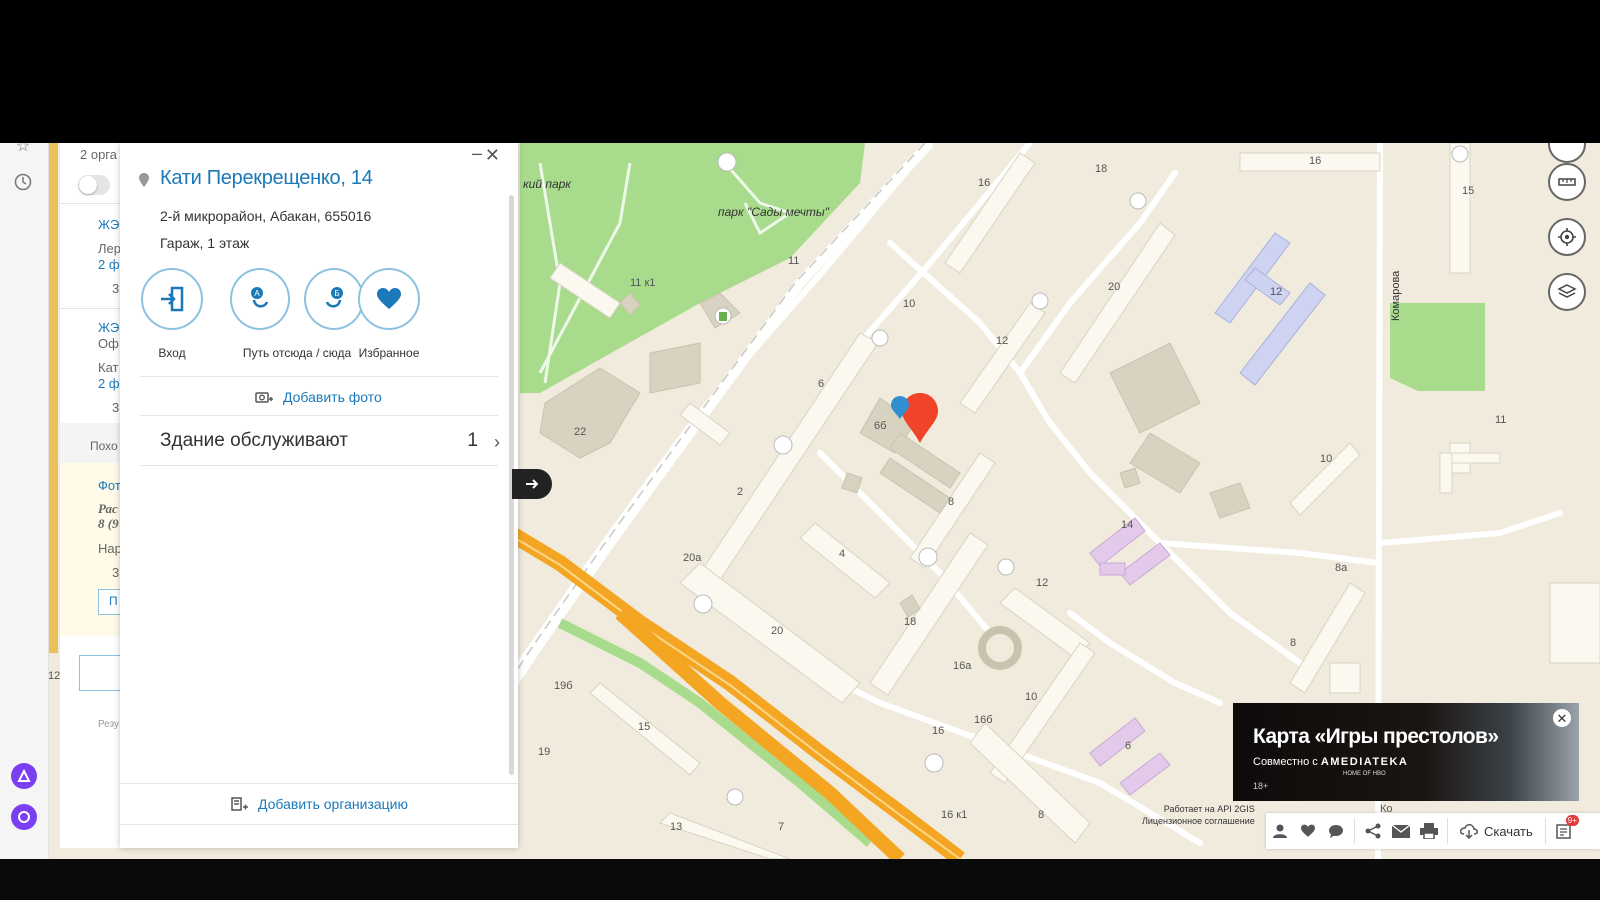  What do you see at coordinates (109, 724) in the screenshot?
I see `results-footer: Резу` at bounding box center [109, 724].